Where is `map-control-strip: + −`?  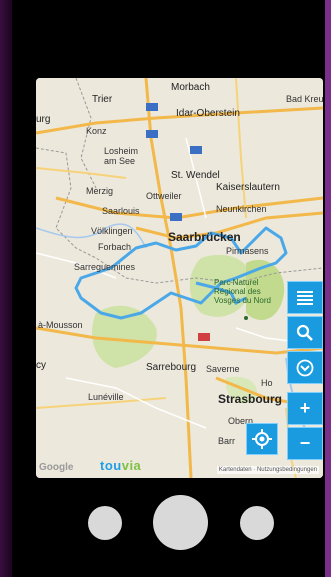 map-control-strip: + − is located at coordinates (303, 371).